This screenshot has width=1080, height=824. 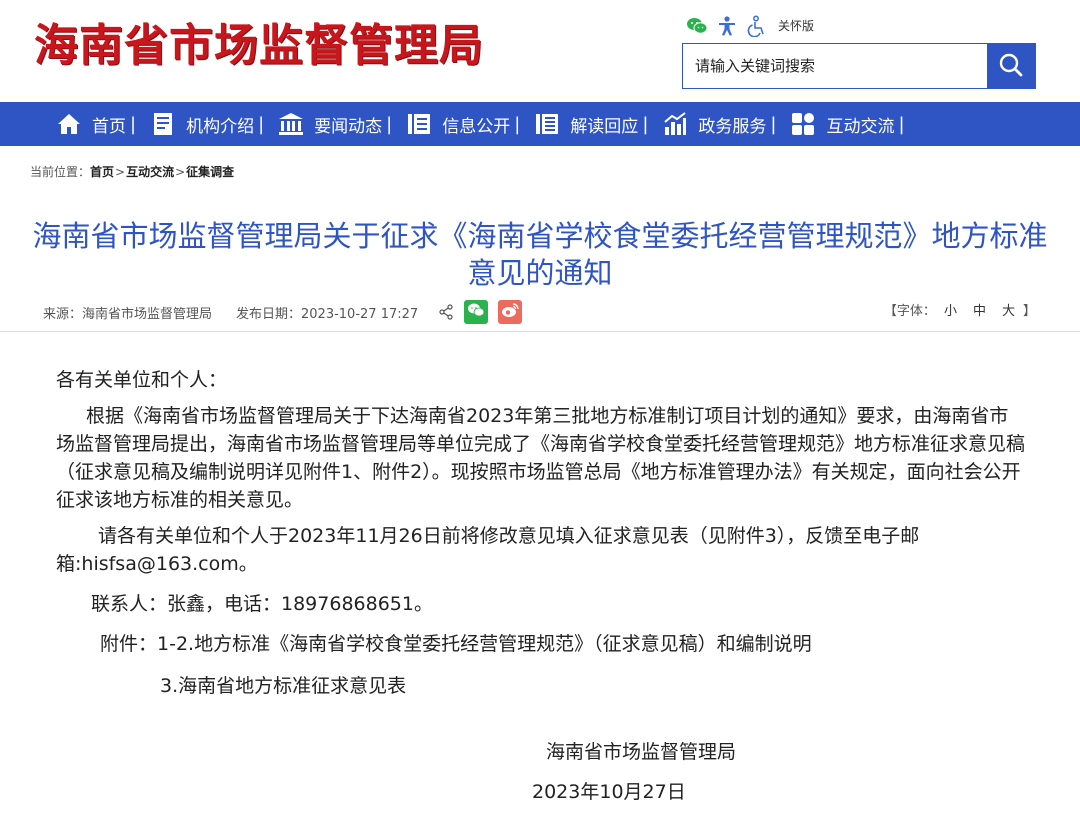 I want to click on nav-item-home: 首页 |, so click(x=103, y=124).